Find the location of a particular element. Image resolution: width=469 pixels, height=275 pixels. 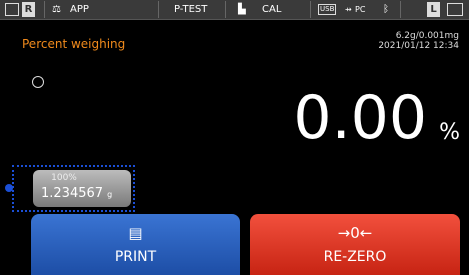

reference-weight-button: 100% 1.234567 g is located at coordinates (82, 188).